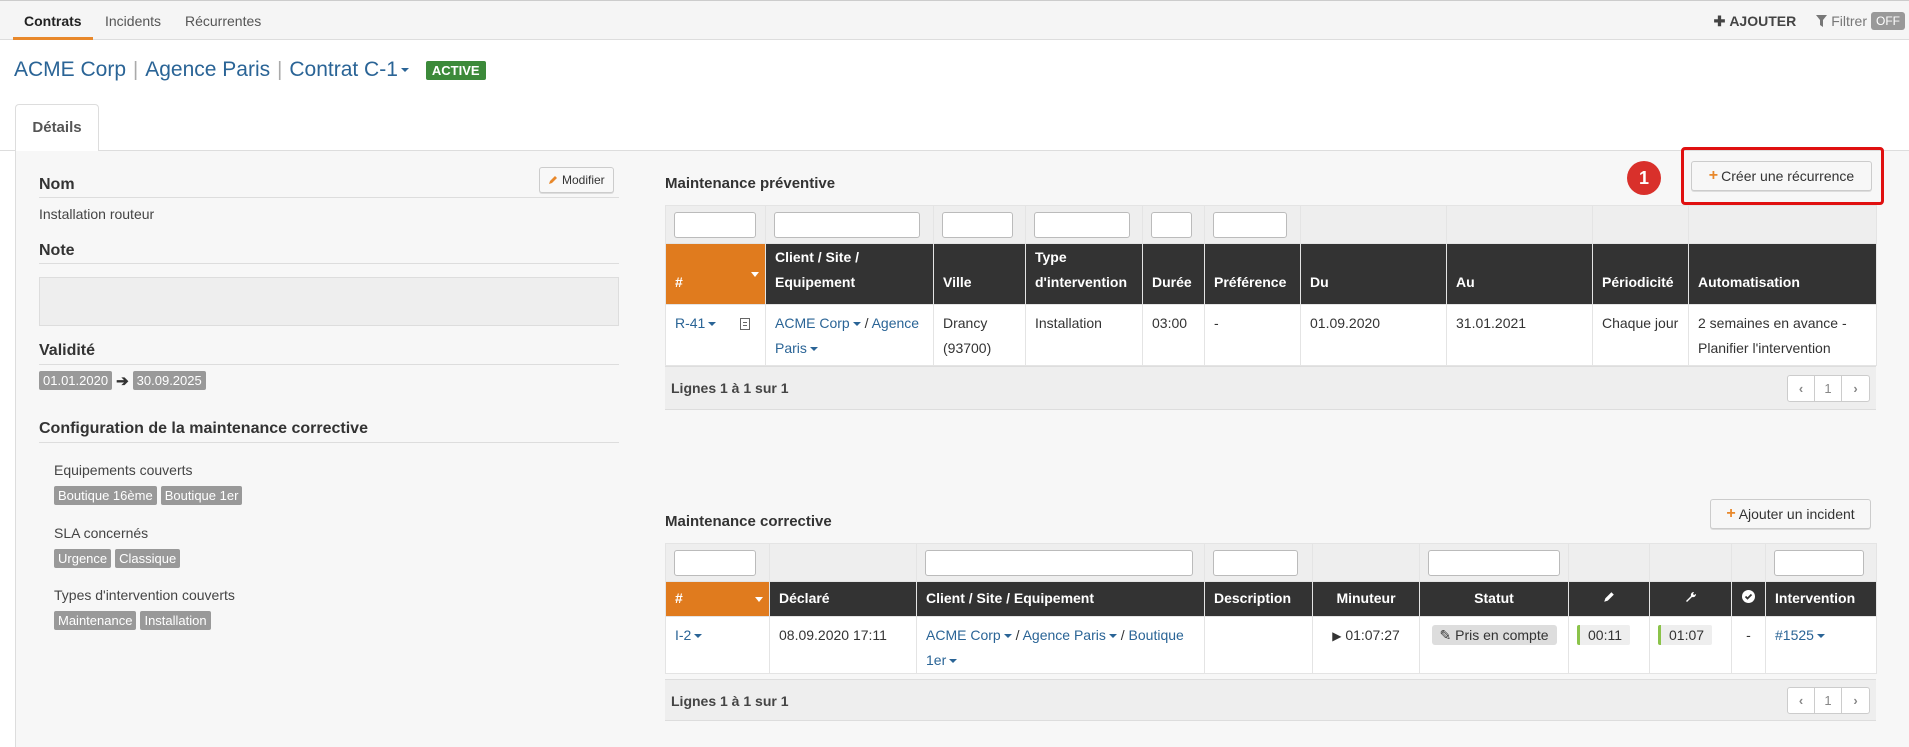 The height and width of the screenshot is (747, 1909). What do you see at coordinates (1719, 20) in the screenshot?
I see `plus-icon: ✚` at bounding box center [1719, 20].